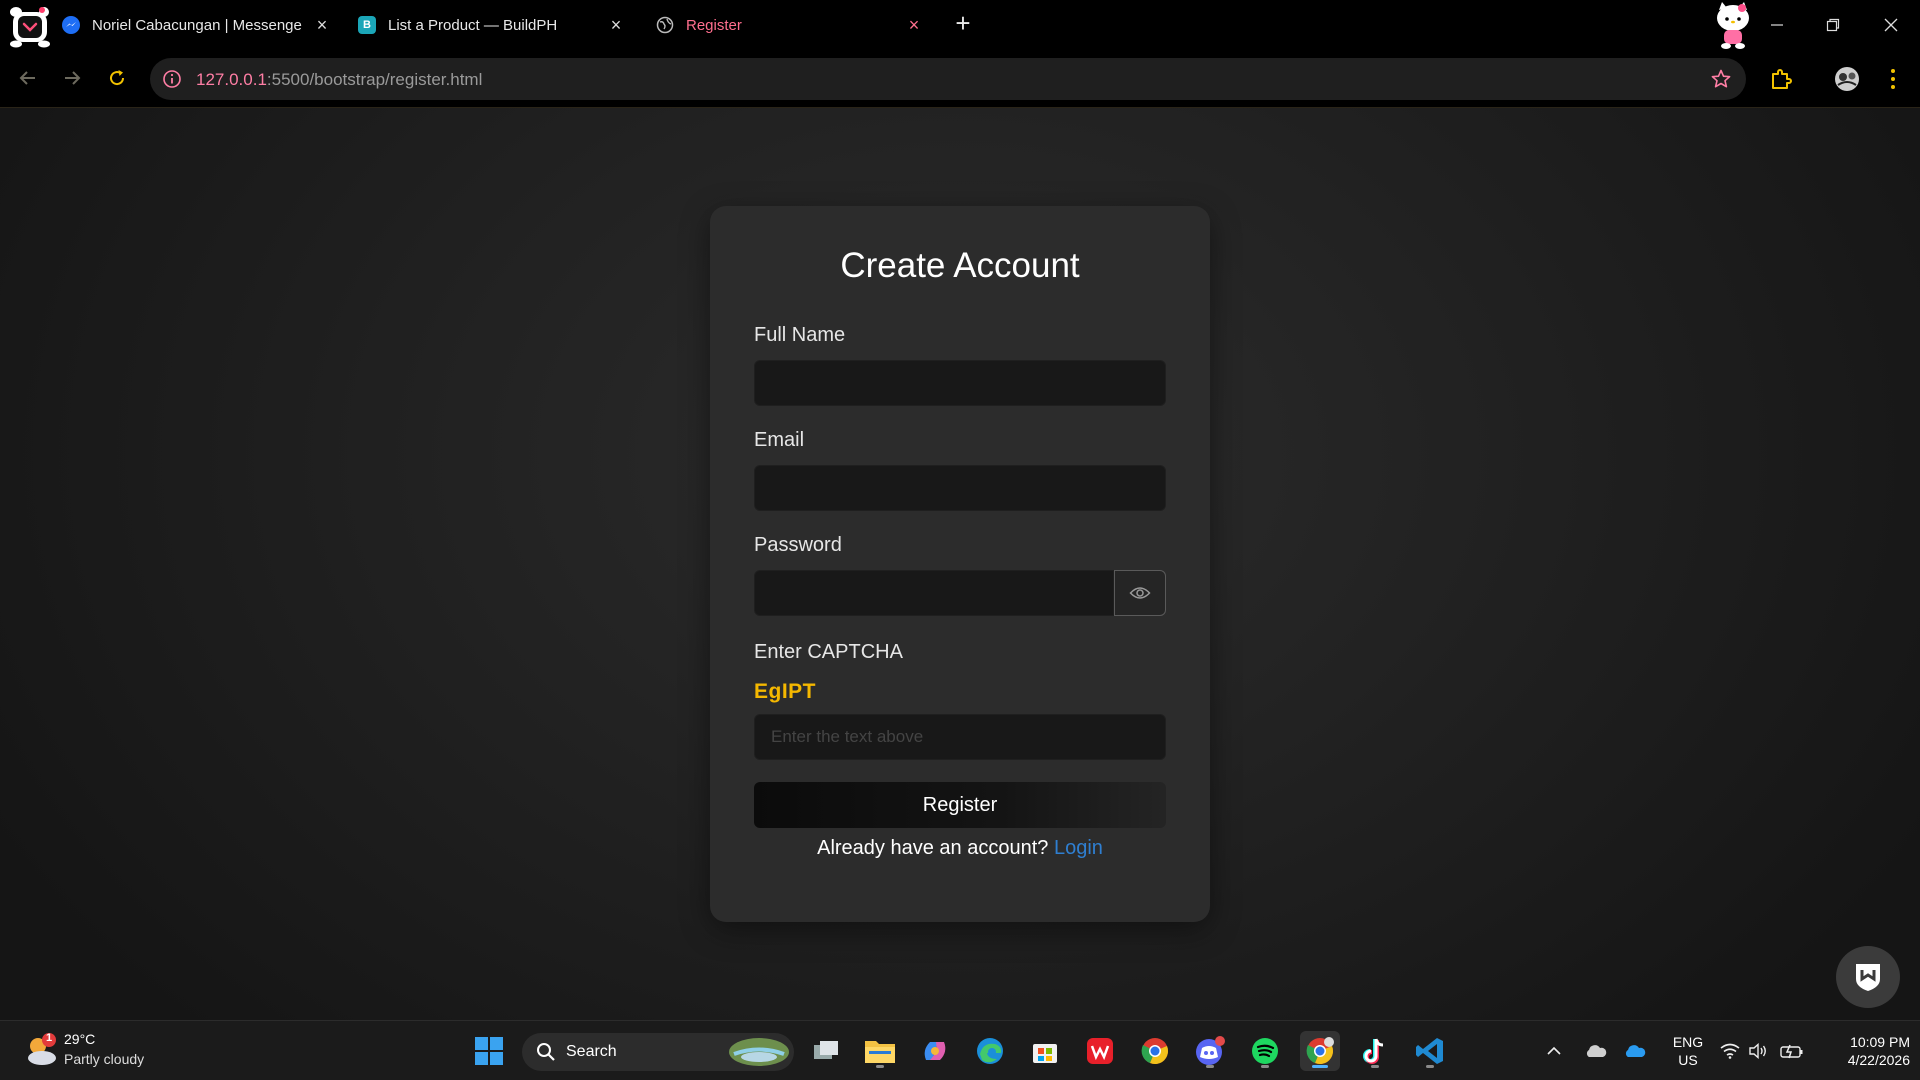 The image size is (1920, 1080). What do you see at coordinates (1891, 25) in the screenshot?
I see `close-window-icon` at bounding box center [1891, 25].